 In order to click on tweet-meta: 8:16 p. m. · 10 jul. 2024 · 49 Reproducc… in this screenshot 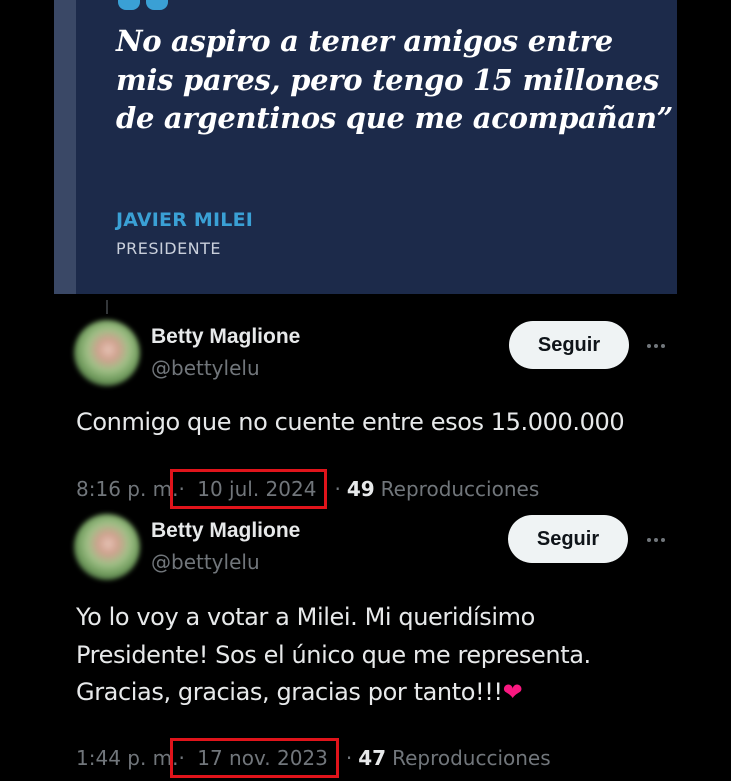, I will do `click(308, 489)`.